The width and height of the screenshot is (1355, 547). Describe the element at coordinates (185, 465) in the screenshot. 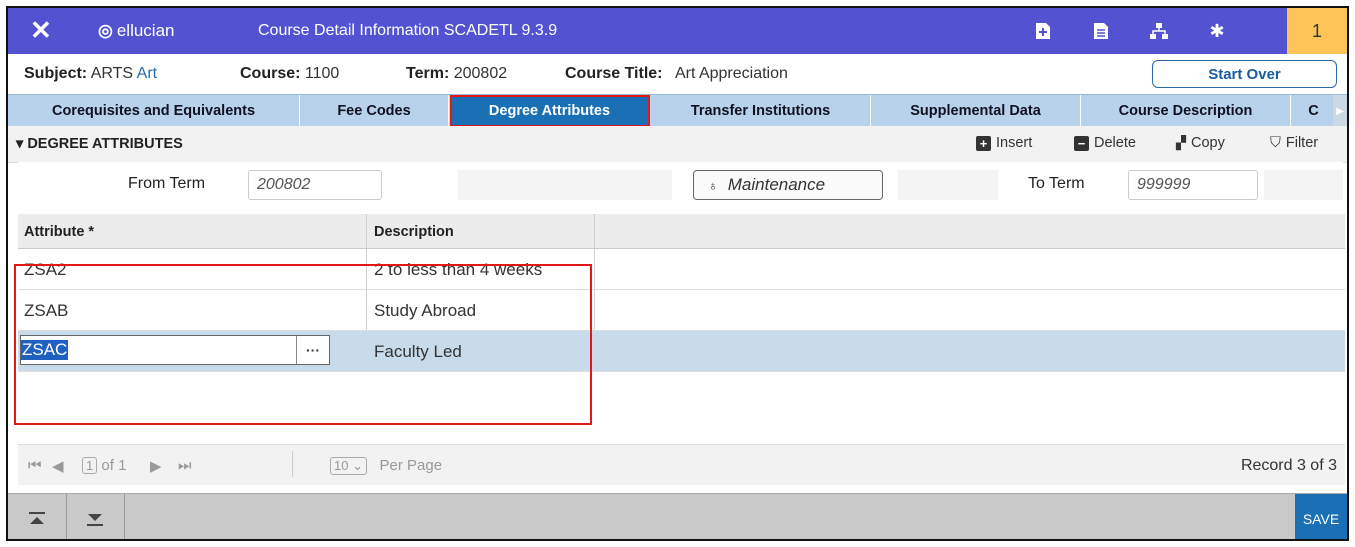

I see `last-page-icon: ⏭` at that location.